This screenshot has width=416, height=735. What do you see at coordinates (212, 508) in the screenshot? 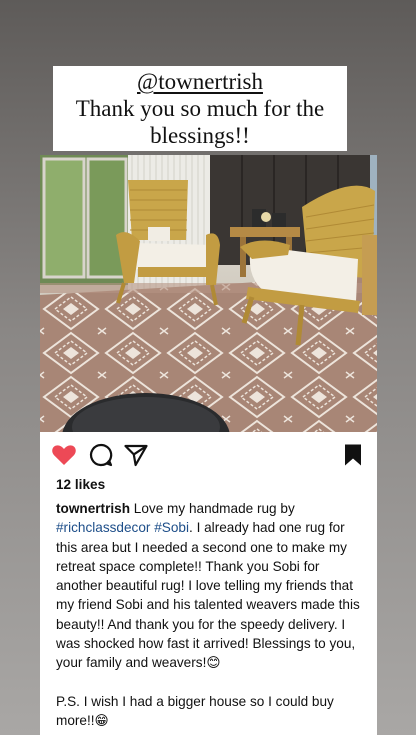
I see `caption-intro: Love my handmade rug by` at bounding box center [212, 508].